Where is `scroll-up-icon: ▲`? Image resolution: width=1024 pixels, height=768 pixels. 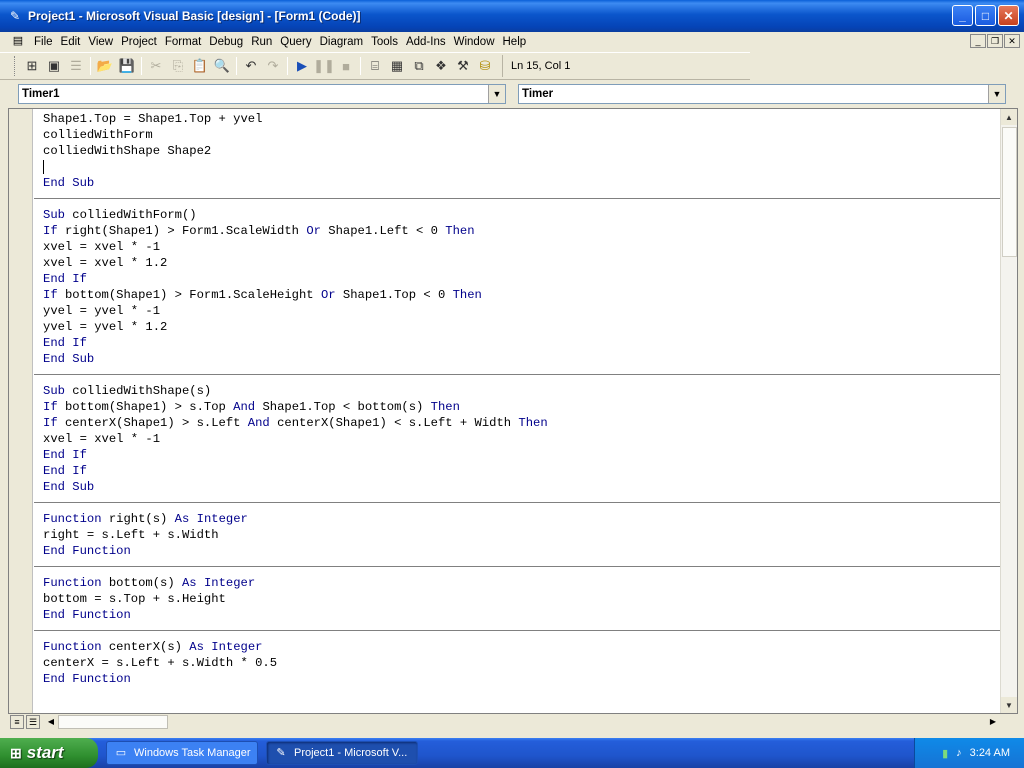 scroll-up-icon: ▲ is located at coordinates (1009, 117).